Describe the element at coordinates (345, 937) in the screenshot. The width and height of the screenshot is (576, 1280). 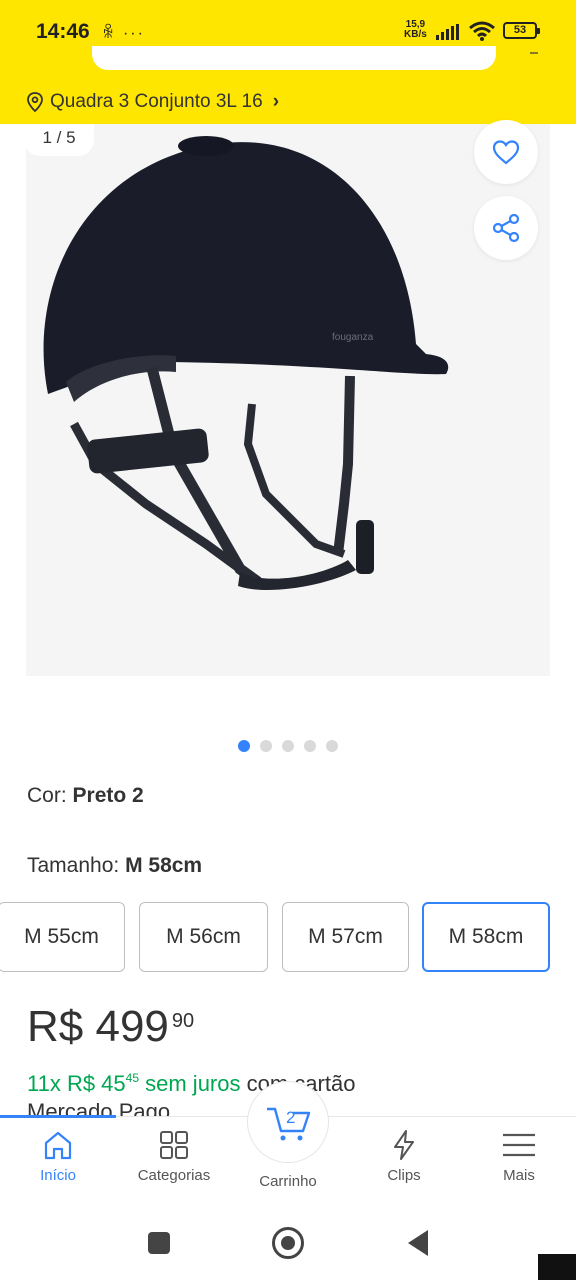
I see `size-option-57: M 57cm` at that location.